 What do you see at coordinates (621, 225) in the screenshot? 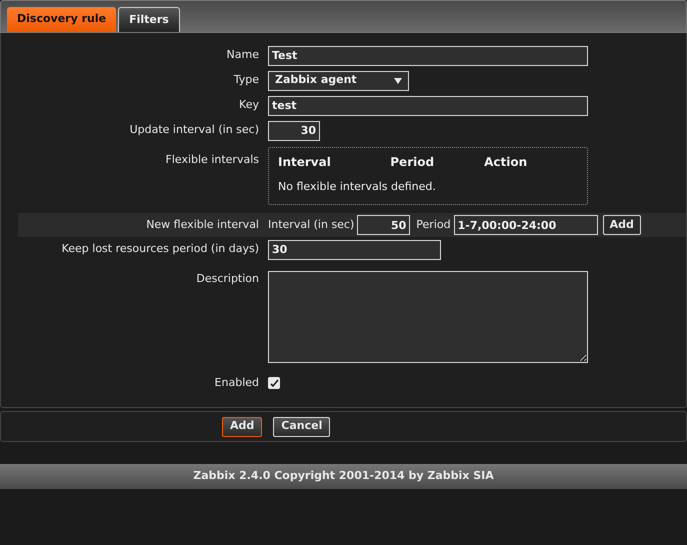
I see `add-interval-button: Add` at bounding box center [621, 225].